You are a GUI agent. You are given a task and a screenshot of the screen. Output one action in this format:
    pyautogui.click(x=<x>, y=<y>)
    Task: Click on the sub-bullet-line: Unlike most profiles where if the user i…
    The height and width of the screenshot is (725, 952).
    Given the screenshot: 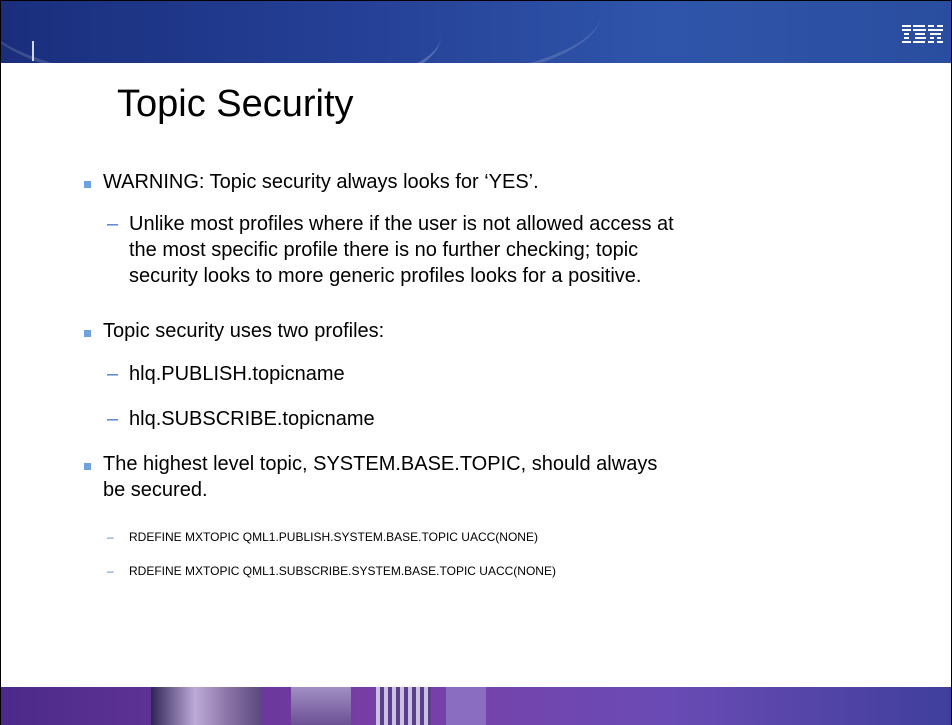 What is the action you would take?
    pyautogui.click(x=401, y=224)
    